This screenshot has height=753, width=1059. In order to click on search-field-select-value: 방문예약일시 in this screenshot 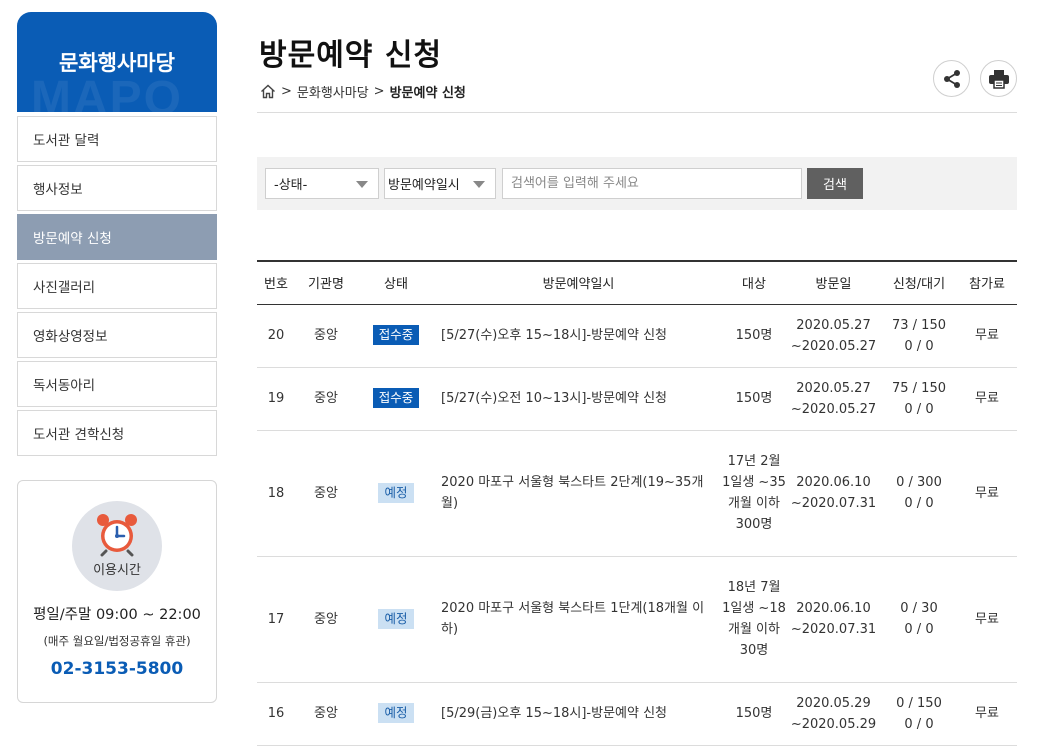, I will do `click(424, 185)`.